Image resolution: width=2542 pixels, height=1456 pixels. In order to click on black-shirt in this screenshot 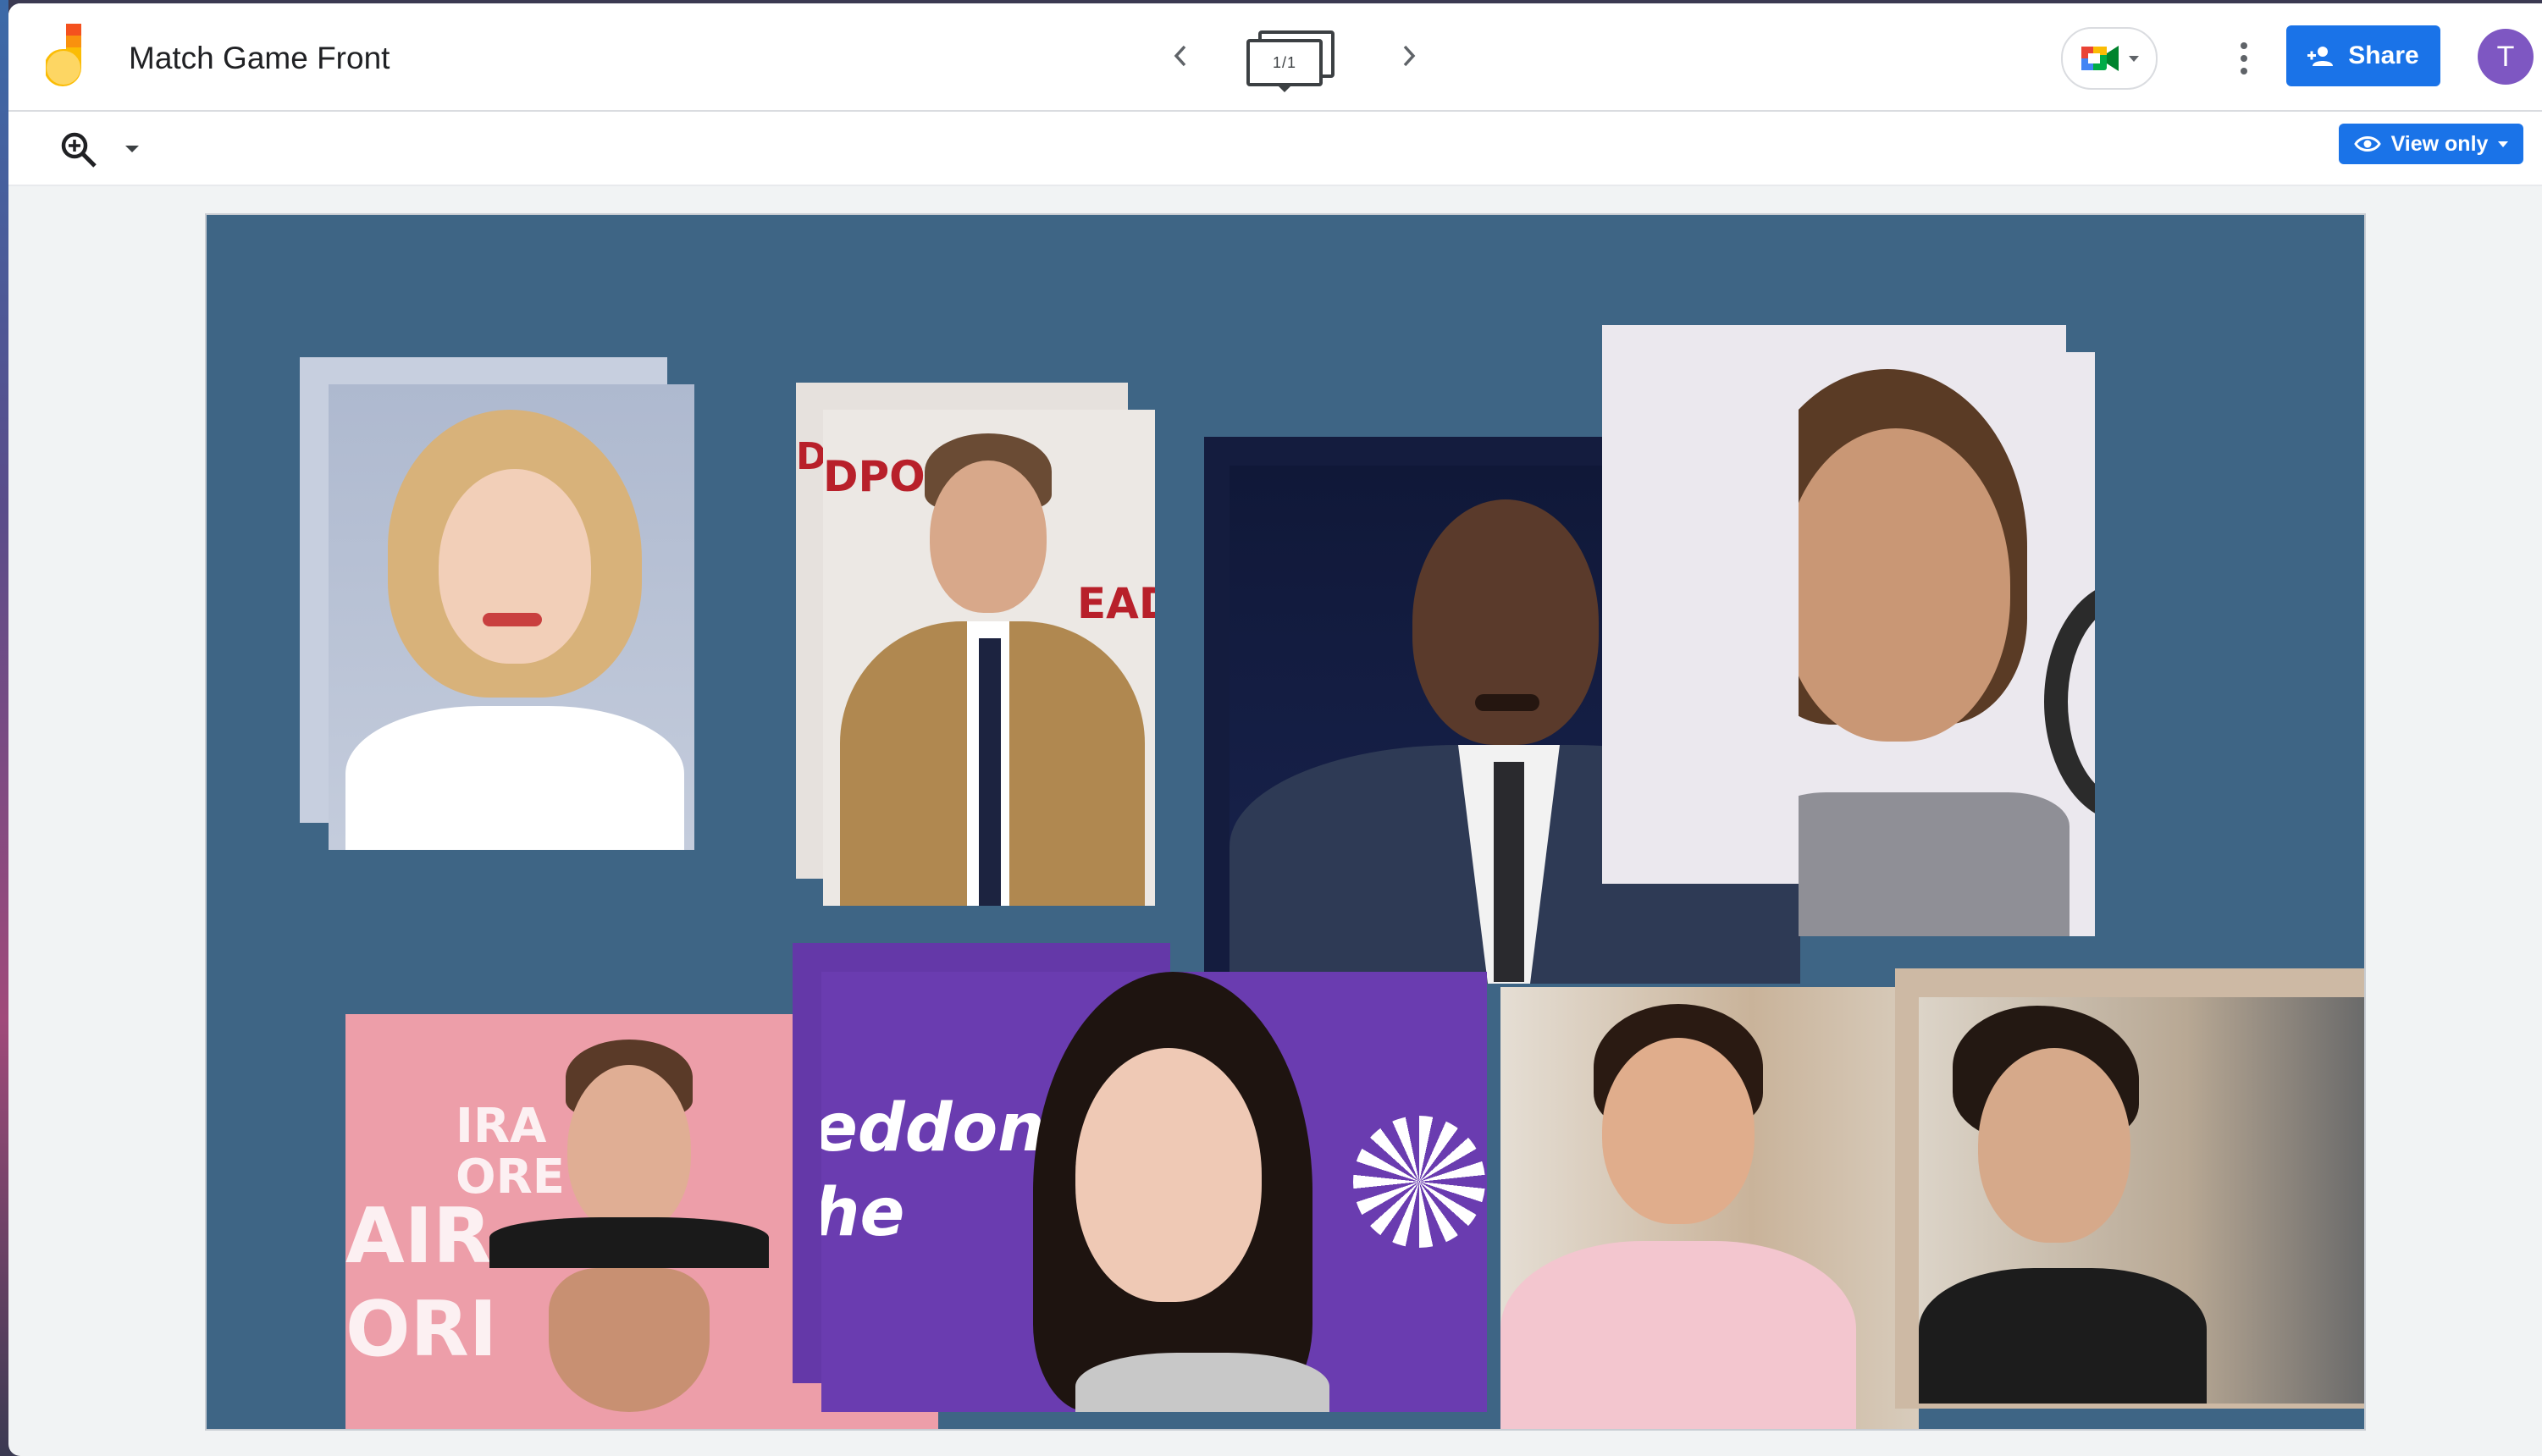, I will do `click(629, 1243)`.